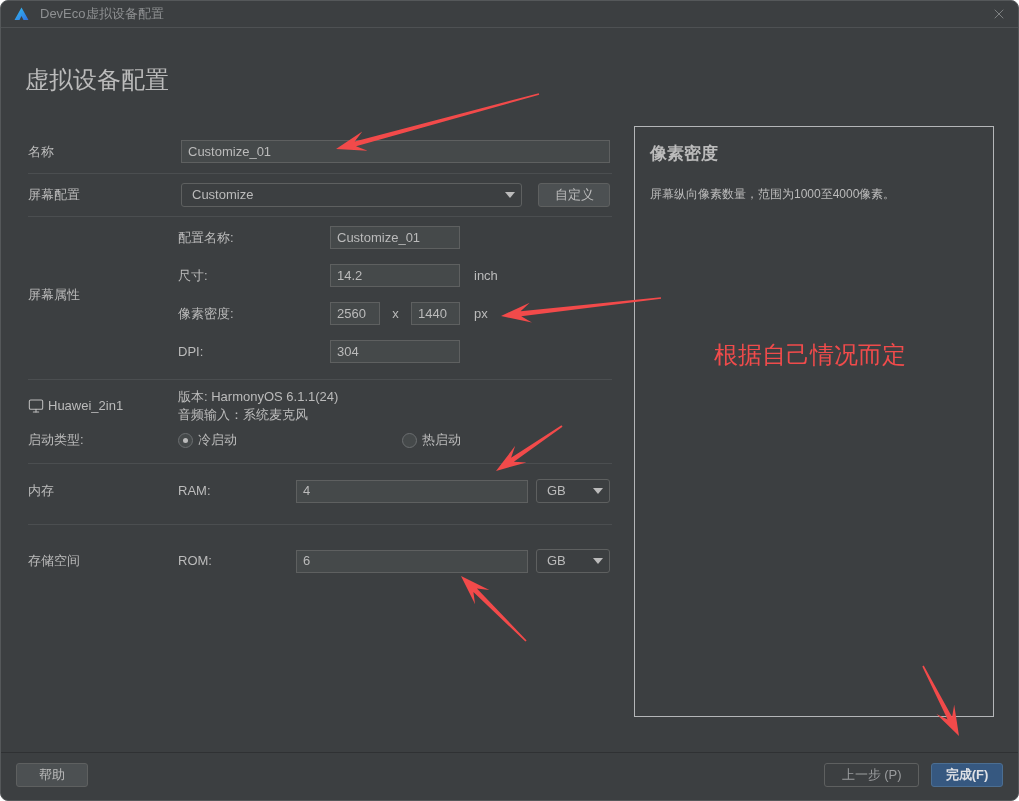 The width and height of the screenshot is (1019, 801). I want to click on field-label: 屏幕配置, so click(54, 195).